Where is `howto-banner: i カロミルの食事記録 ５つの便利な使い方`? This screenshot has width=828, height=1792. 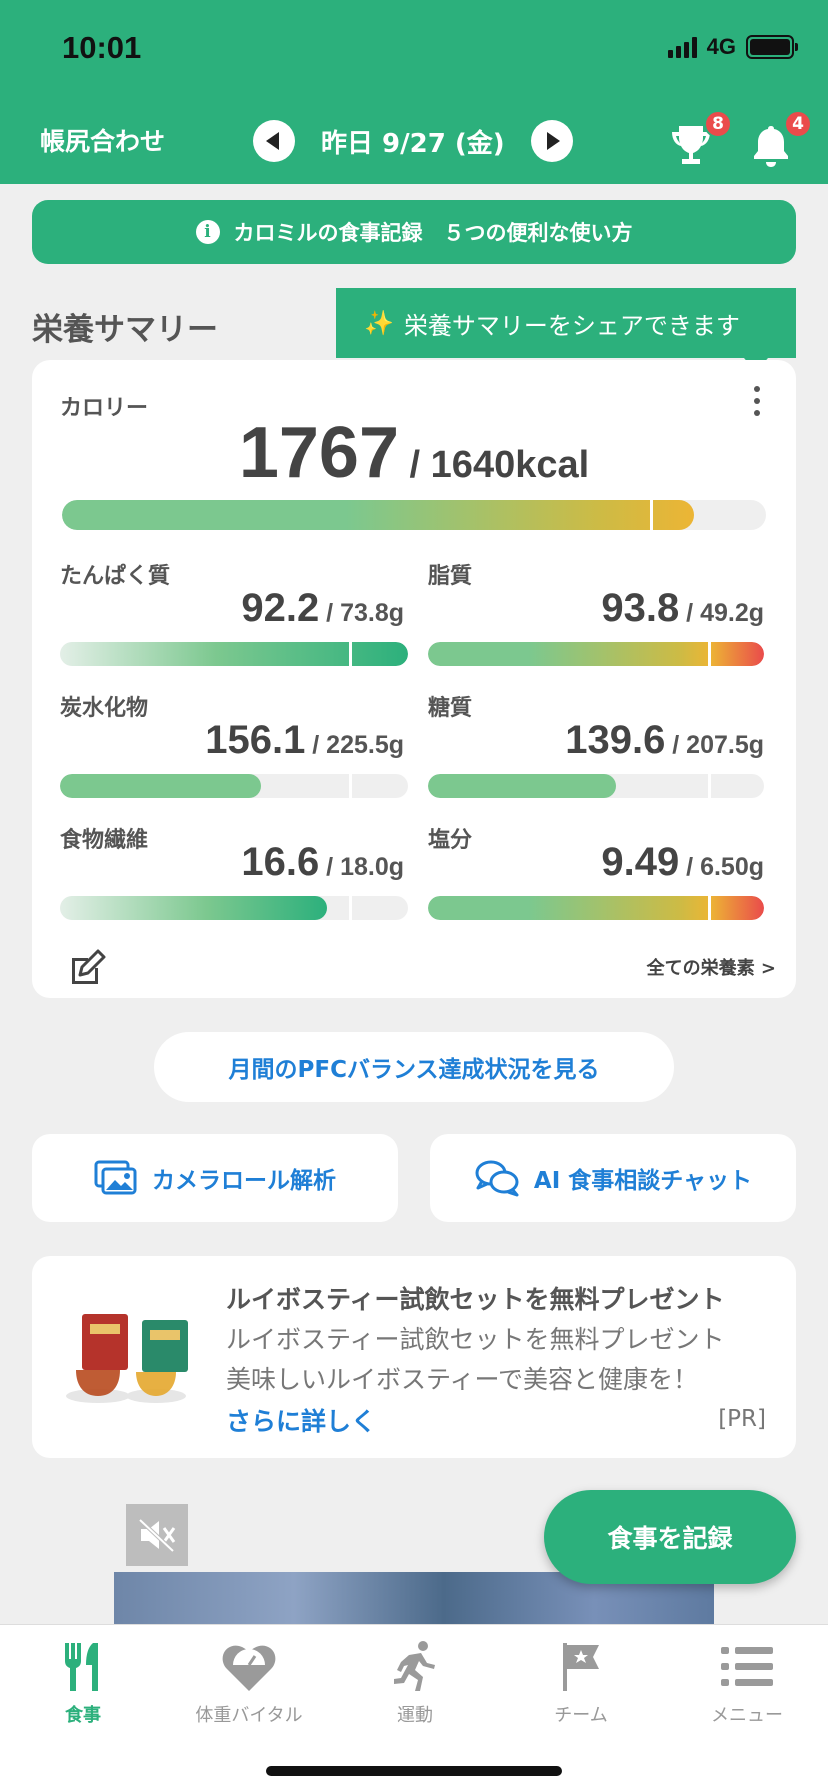 howto-banner: i カロミルの食事記録 ５つの便利な使い方 is located at coordinates (414, 232).